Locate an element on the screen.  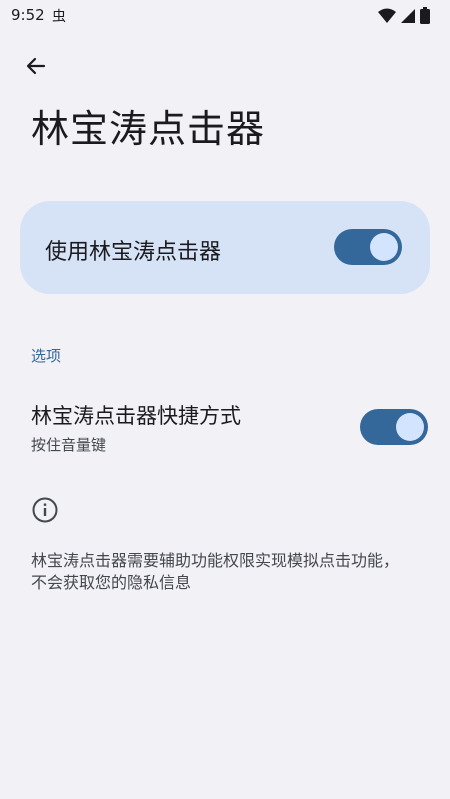
signal-icon is located at coordinates (408, 15).